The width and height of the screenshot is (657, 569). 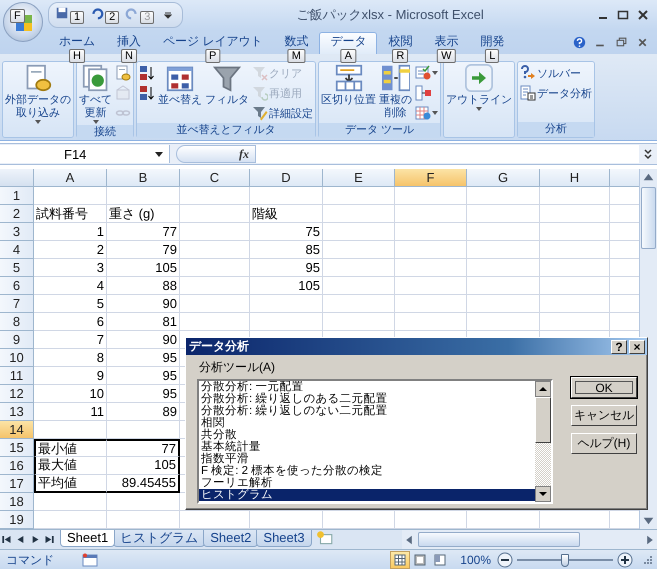 I want to click on list-item: 共分散, so click(x=367, y=435).